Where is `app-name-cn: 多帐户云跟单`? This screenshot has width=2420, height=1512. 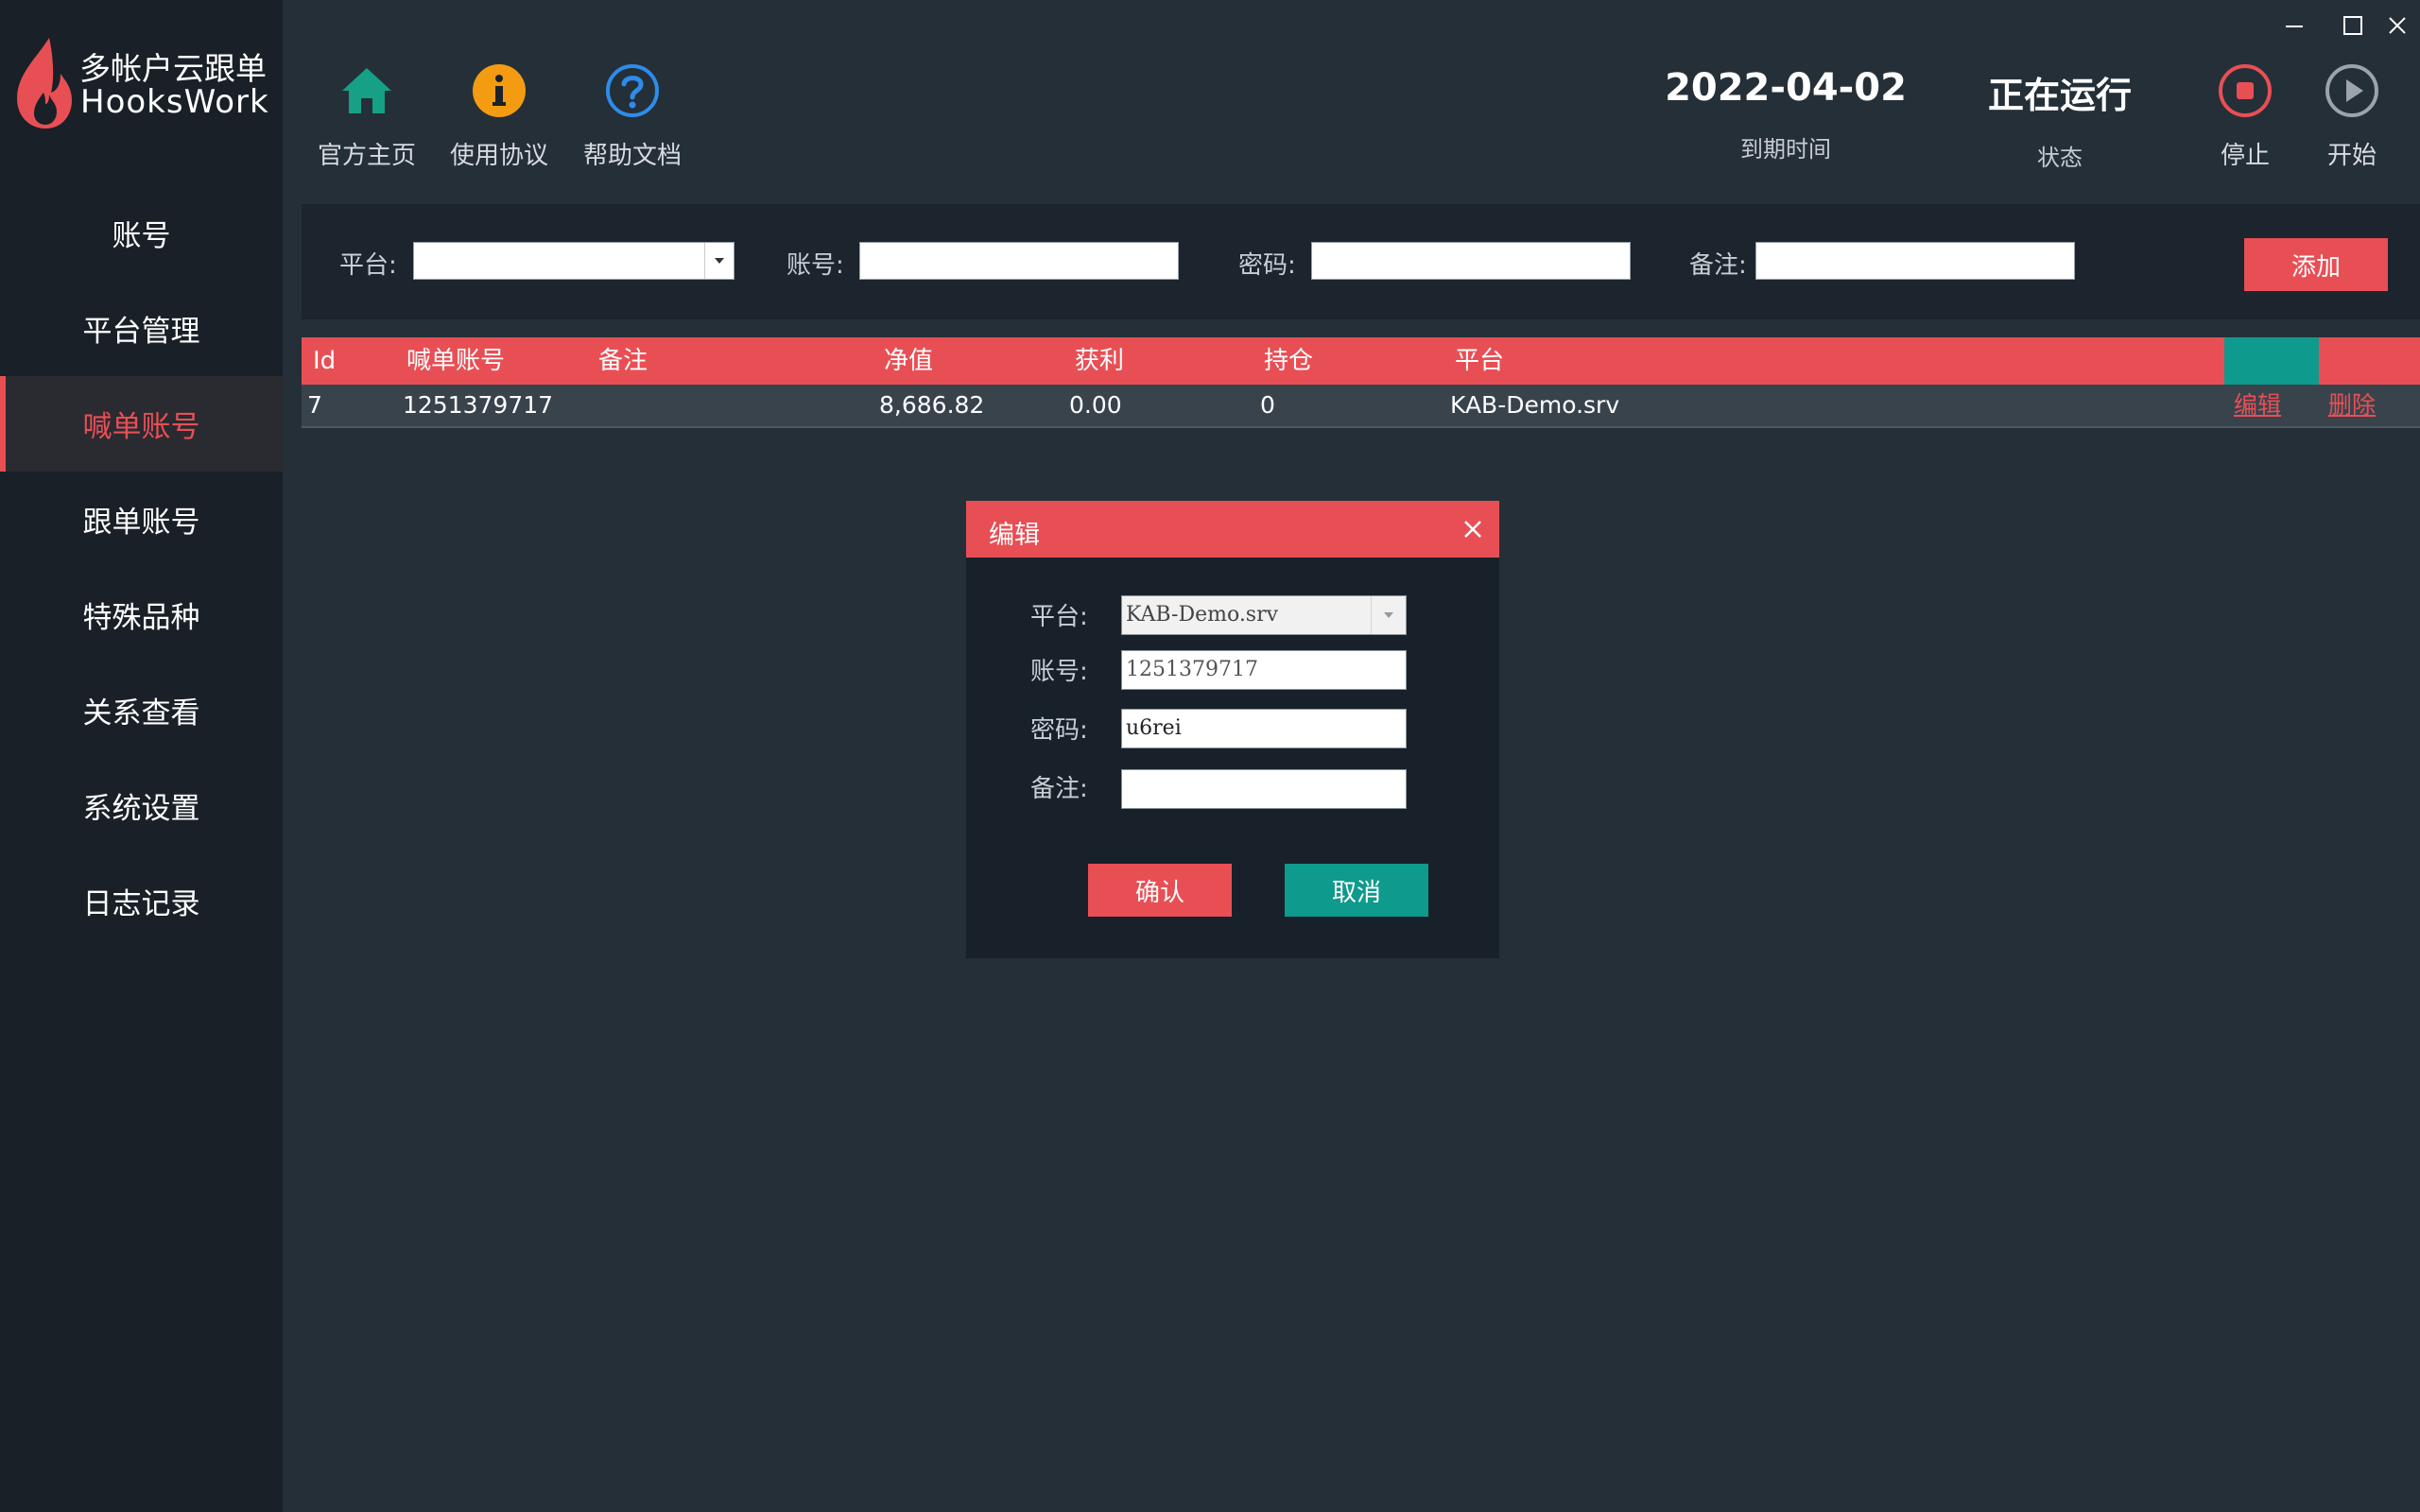 app-name-cn: 多帐户云跟单 is located at coordinates (173, 68).